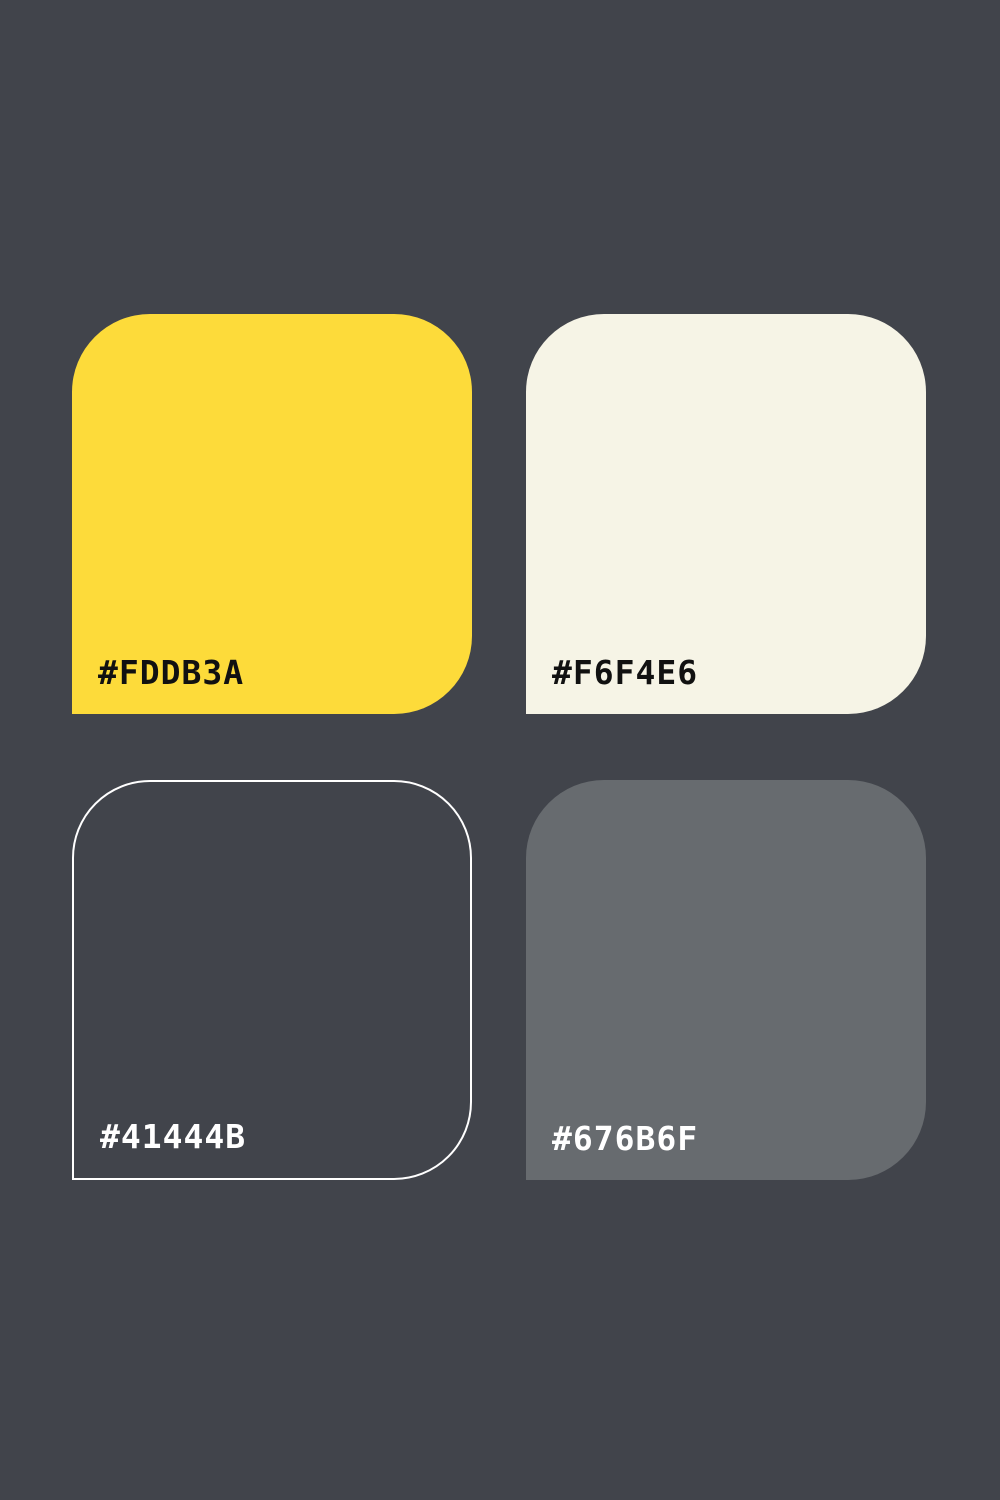 The height and width of the screenshot is (1500, 1000). Describe the element at coordinates (272, 514) in the screenshot. I see `color-swatch-yellow: #FDDB3A` at that location.